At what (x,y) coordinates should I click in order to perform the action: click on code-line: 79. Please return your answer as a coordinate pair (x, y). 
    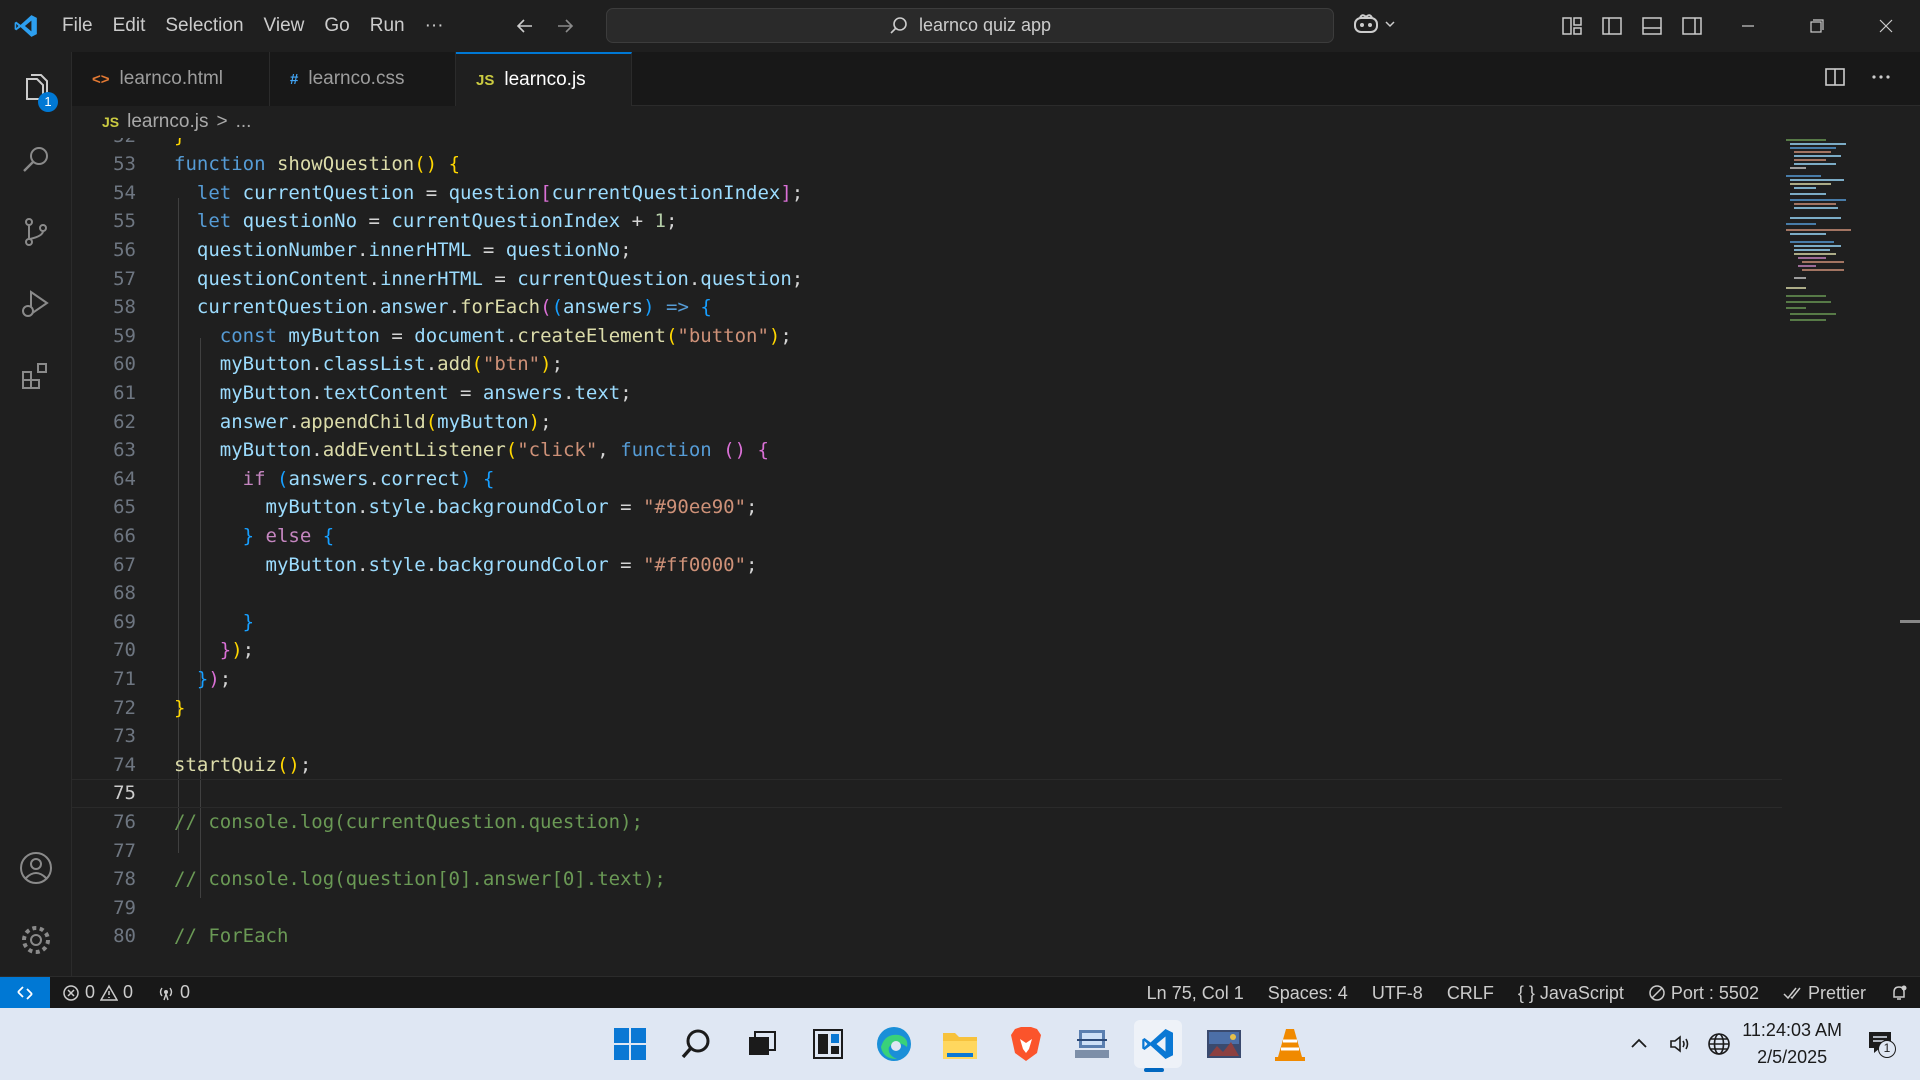
    Looking at the image, I should click on (124, 908).